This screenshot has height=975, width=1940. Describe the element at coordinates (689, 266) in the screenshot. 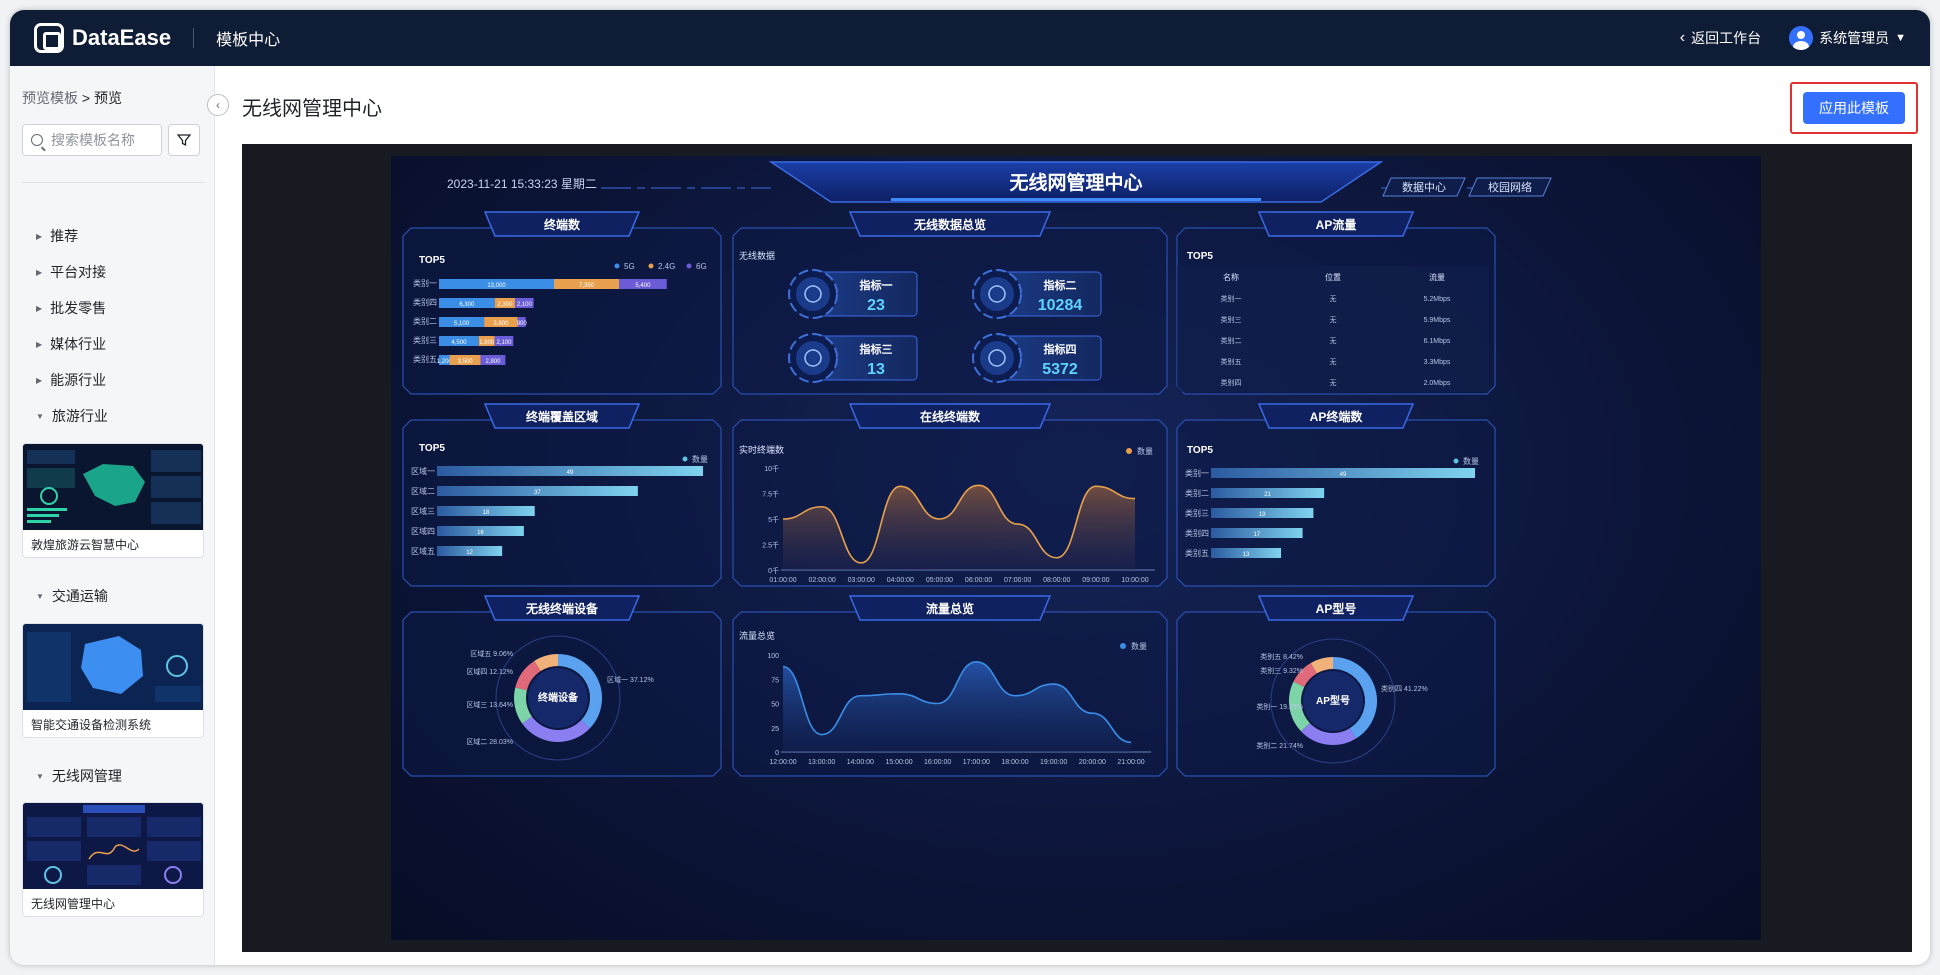

I see `legend-dot-6g` at that location.